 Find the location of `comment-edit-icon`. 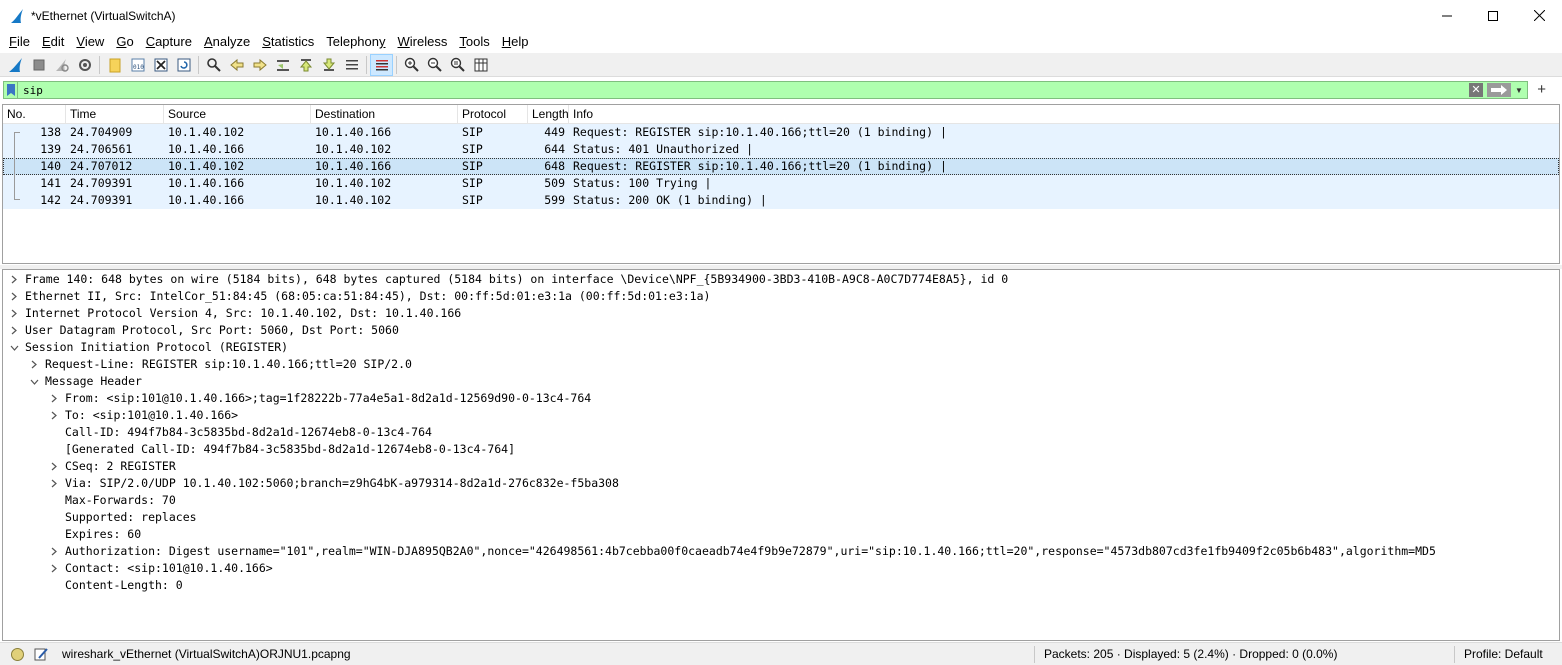

comment-edit-icon is located at coordinates (41, 654).